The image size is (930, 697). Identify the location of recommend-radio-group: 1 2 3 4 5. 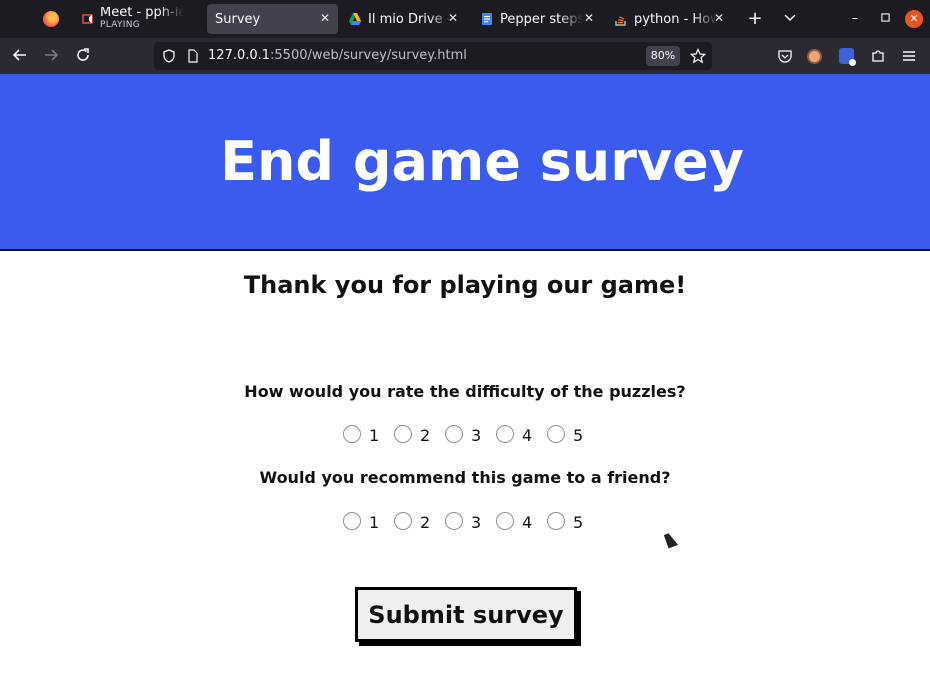
(473, 522).